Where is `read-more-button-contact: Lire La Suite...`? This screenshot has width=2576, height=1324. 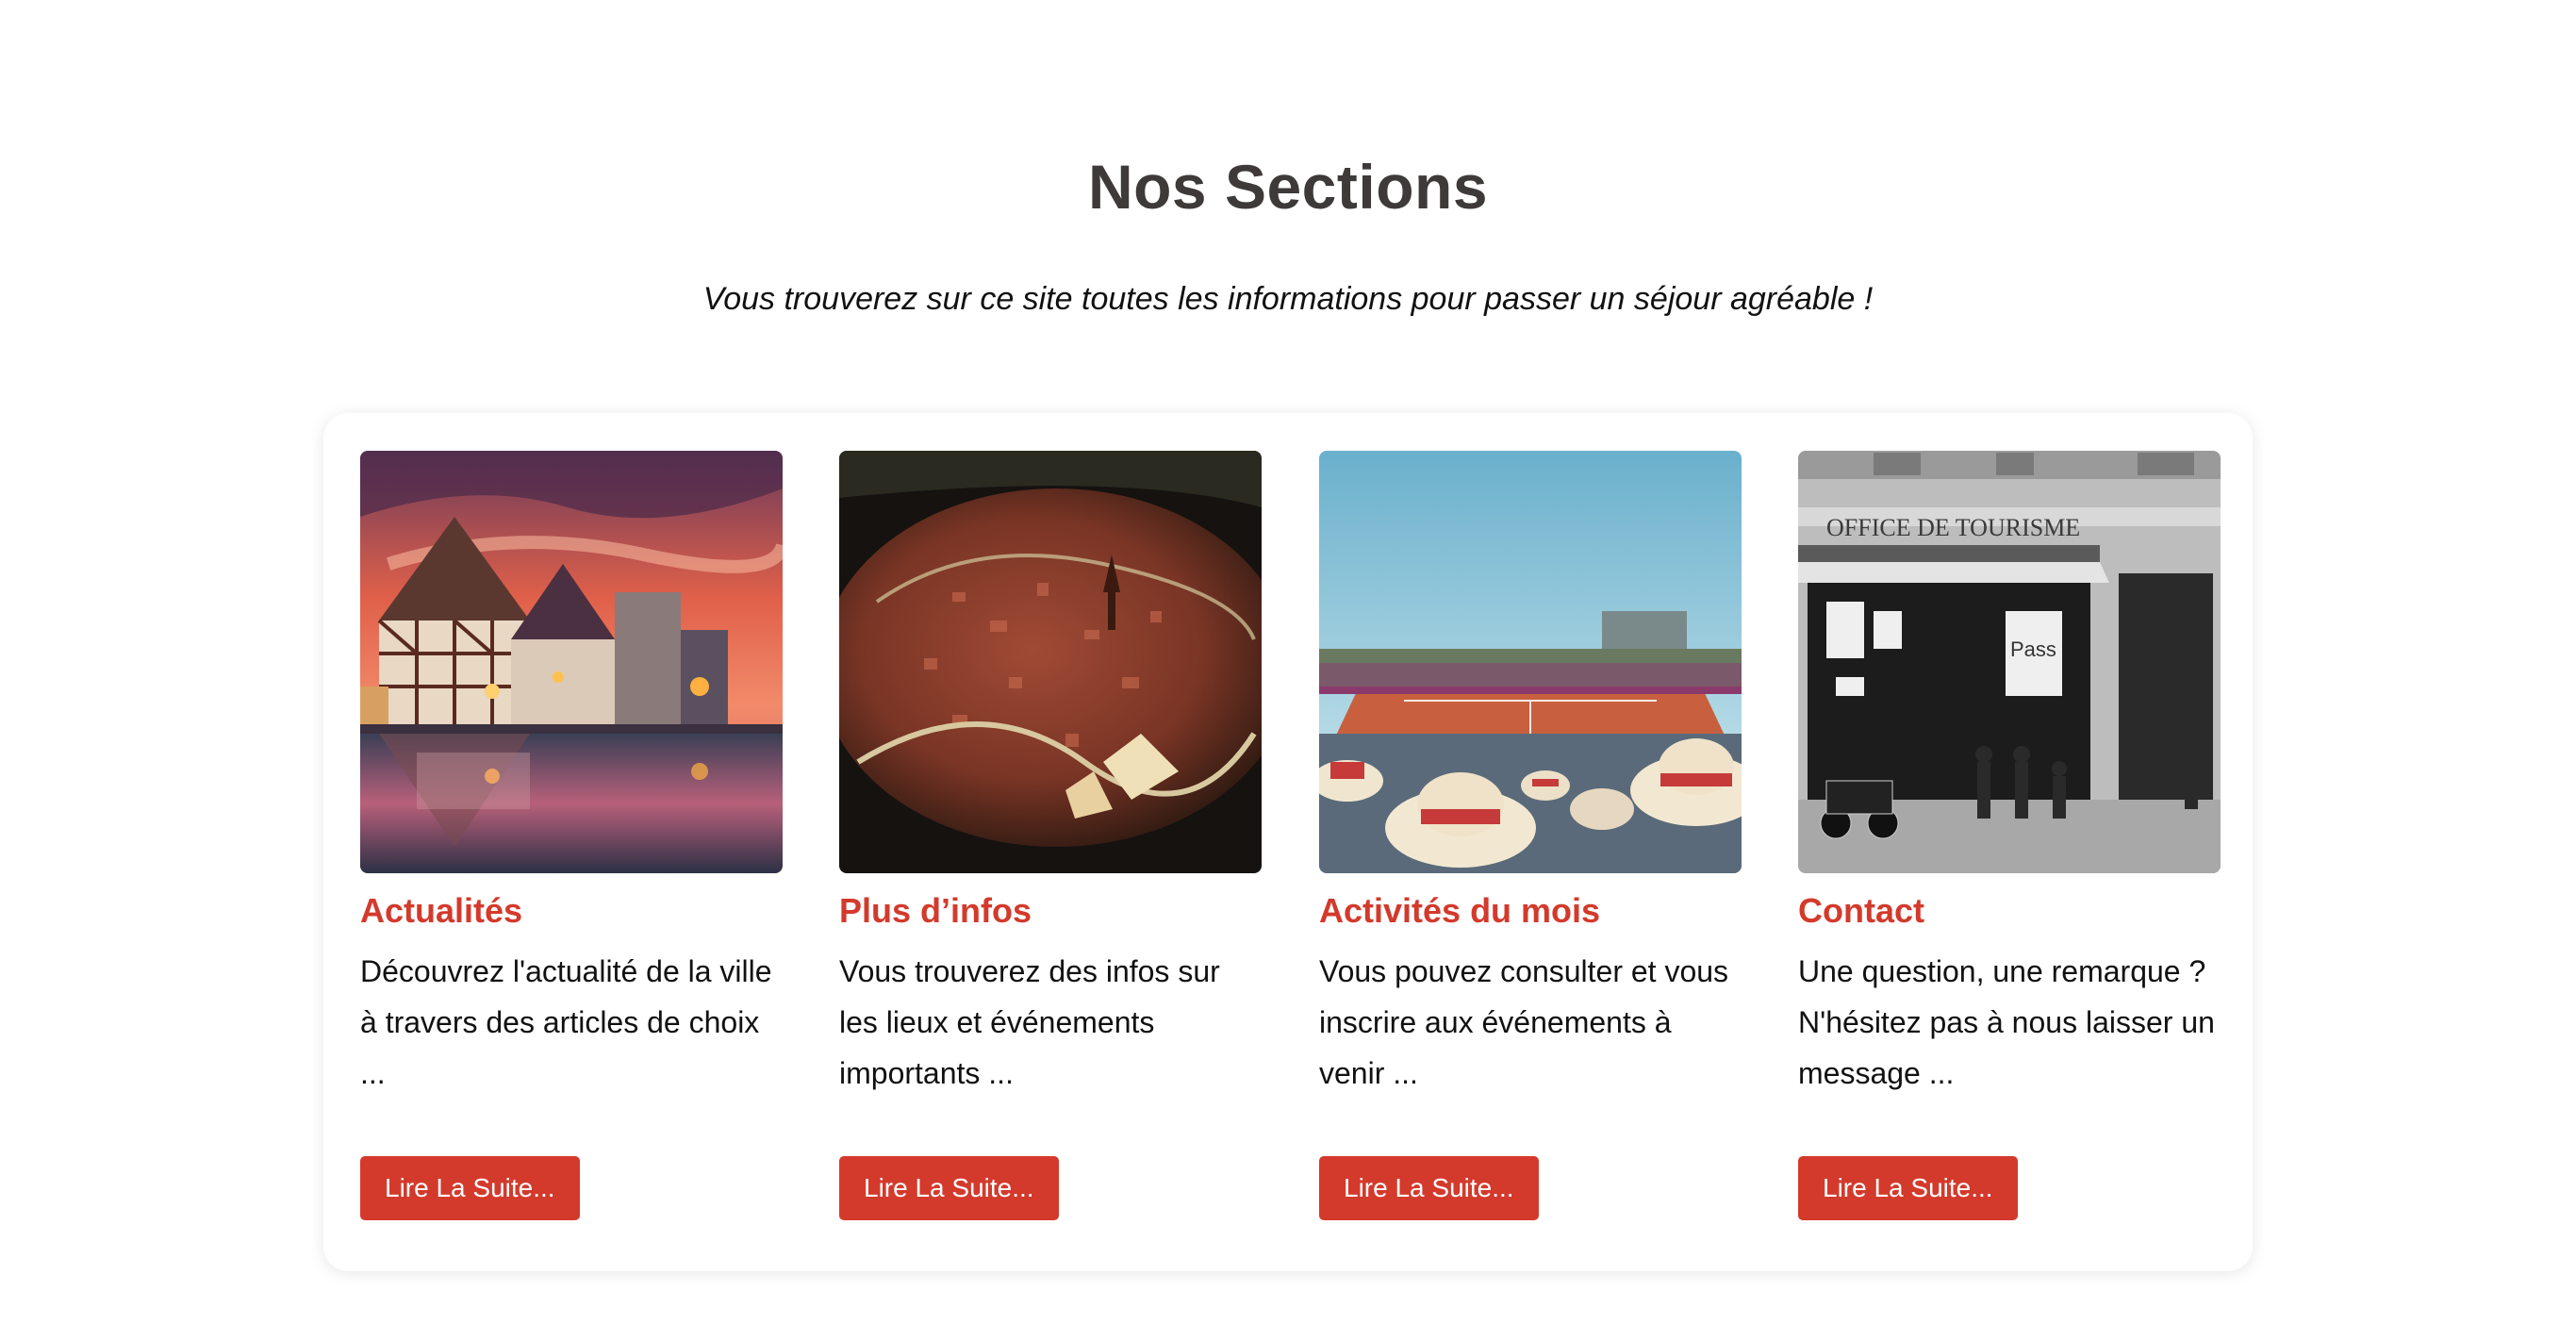 read-more-button-contact: Lire La Suite... is located at coordinates (1908, 1188).